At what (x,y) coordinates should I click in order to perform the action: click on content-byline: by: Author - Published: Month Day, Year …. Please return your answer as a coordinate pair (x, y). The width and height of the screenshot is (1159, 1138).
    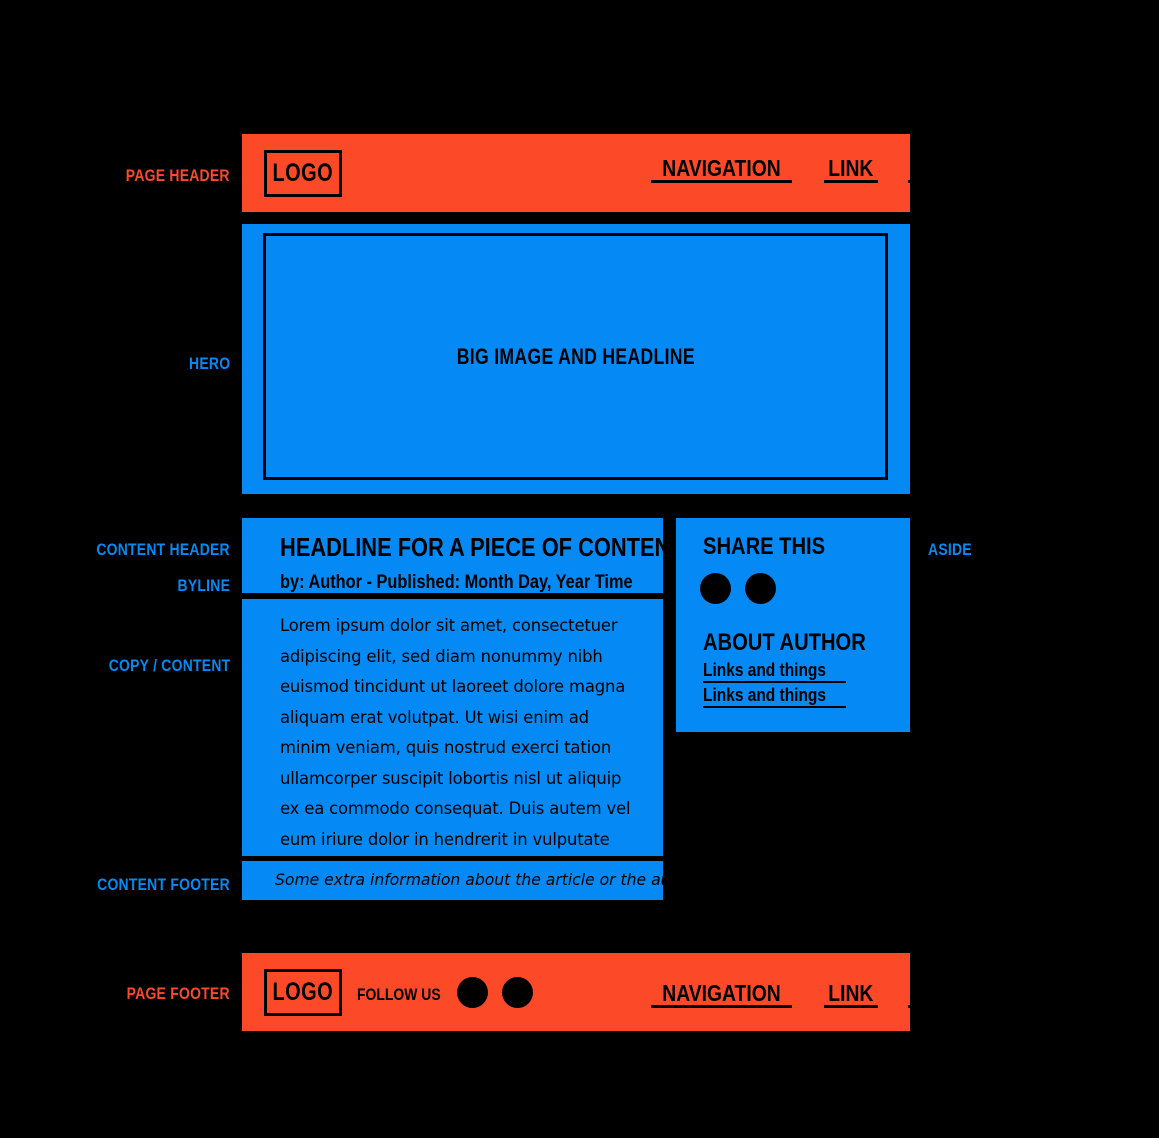
    Looking at the image, I should click on (485, 582).